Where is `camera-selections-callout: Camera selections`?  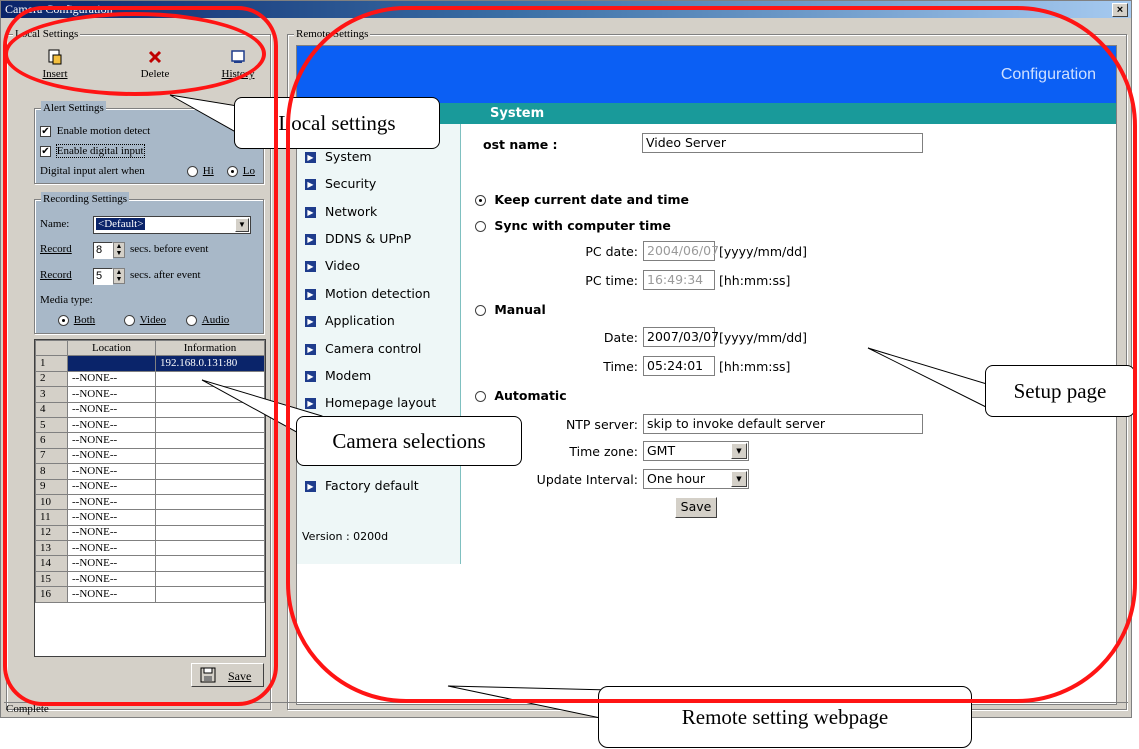
camera-selections-callout: Camera selections is located at coordinates (409, 441).